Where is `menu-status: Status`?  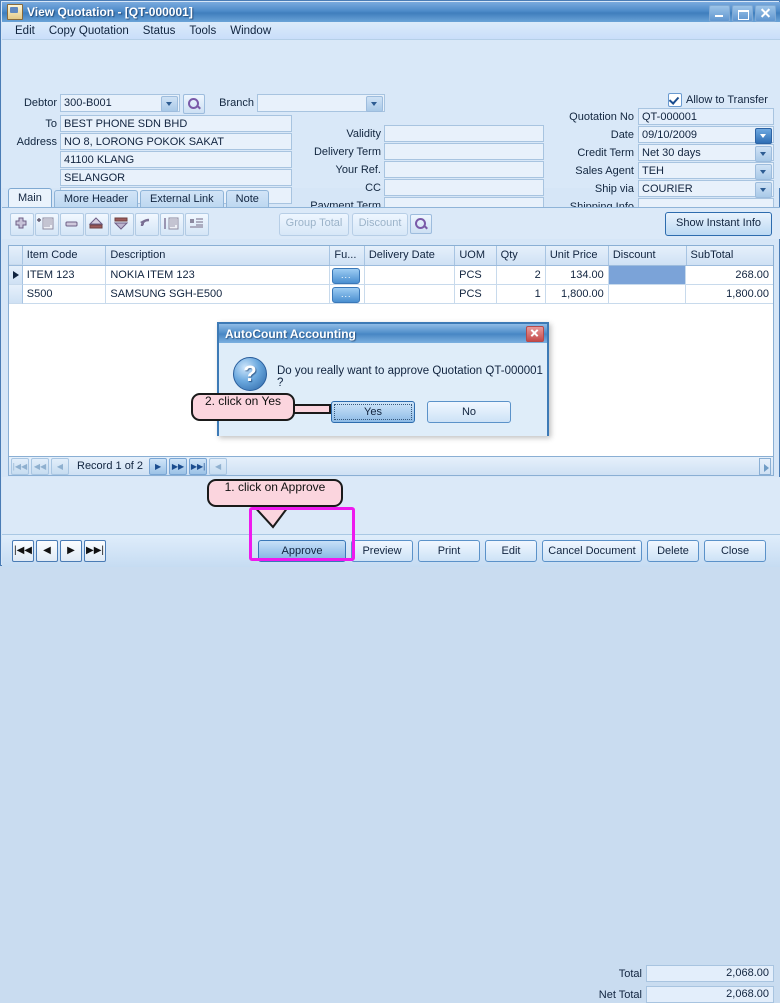 menu-status: Status is located at coordinates (159, 31).